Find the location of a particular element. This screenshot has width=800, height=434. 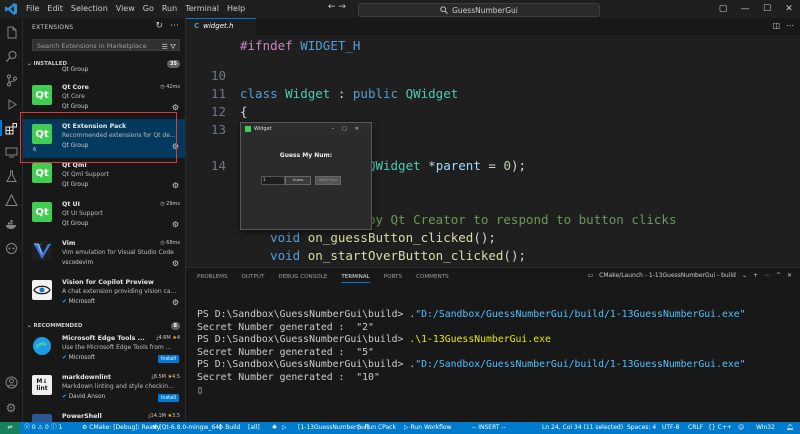

extension-name: Vision for Copilot Preview is located at coordinates (108, 282).